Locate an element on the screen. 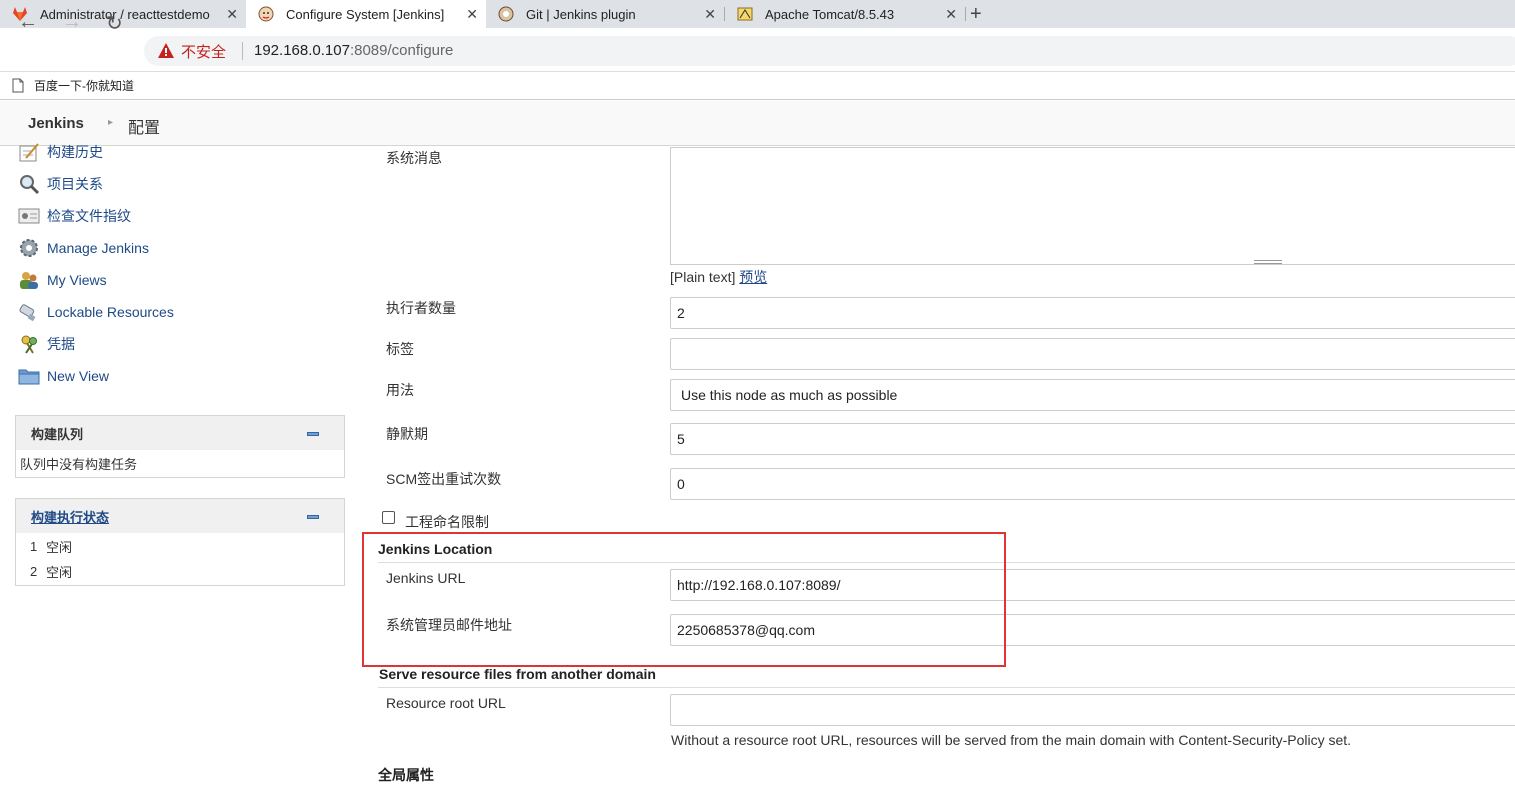 The height and width of the screenshot is (785, 1515). plain-text-hint: [Plain text] 预览 is located at coordinates (718, 277).